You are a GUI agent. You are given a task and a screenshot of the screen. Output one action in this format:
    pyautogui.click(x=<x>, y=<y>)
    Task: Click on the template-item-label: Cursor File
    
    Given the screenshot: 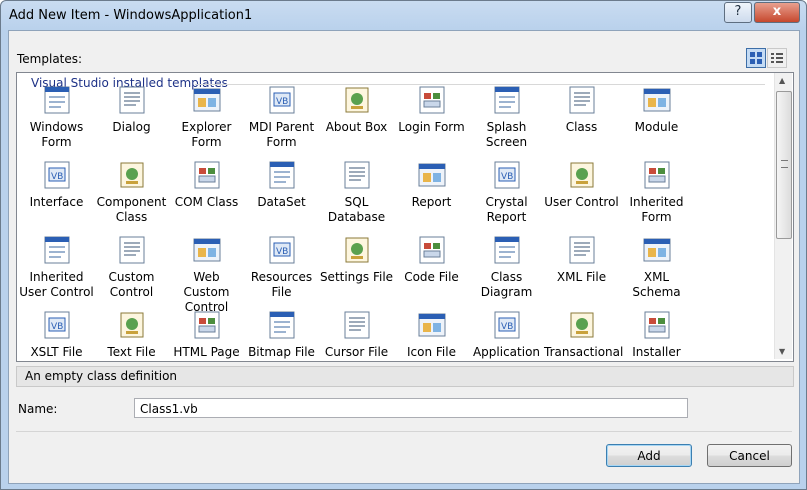 What is the action you would take?
    pyautogui.click(x=356, y=352)
    